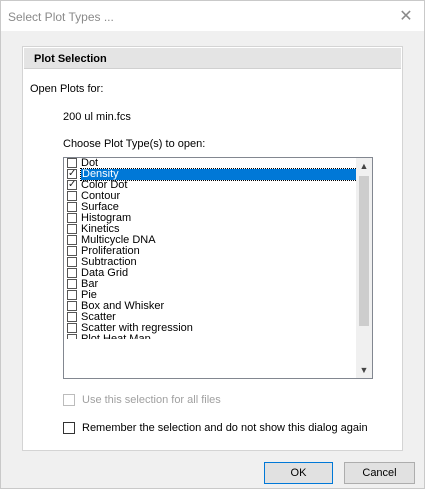  What do you see at coordinates (134, 144) in the screenshot?
I see `choose-plot-types-label: Choose Plot Type(s) to open:` at bounding box center [134, 144].